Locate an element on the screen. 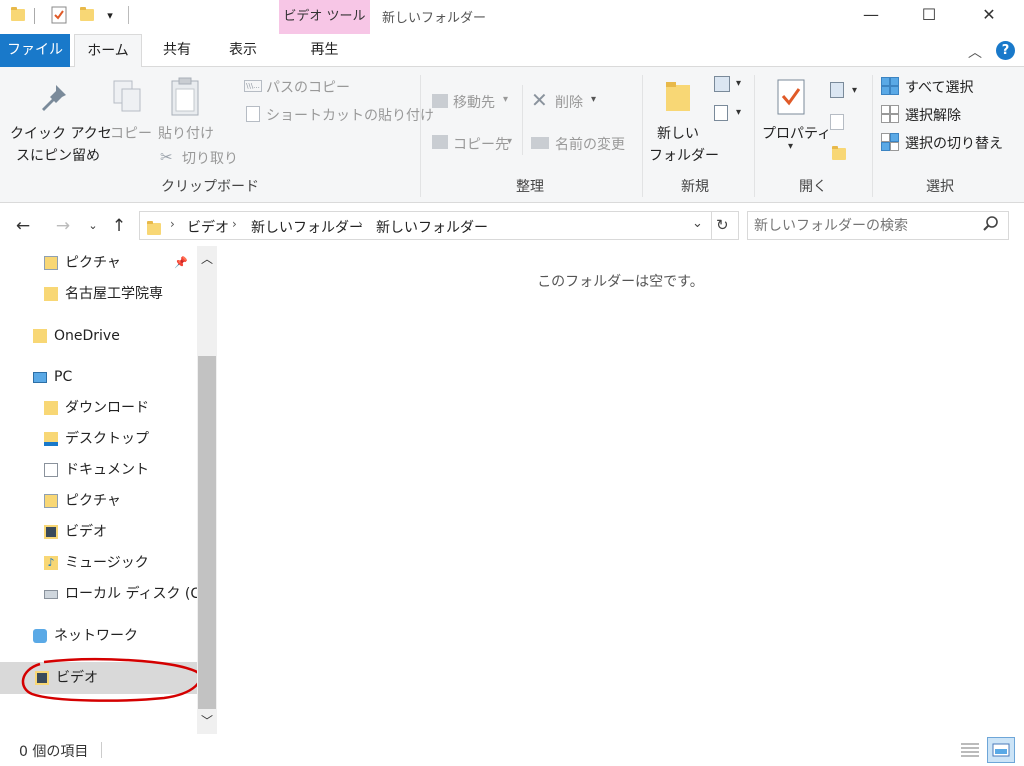 This screenshot has height=766, width=1024. select-all-icon is located at coordinates (890, 88).